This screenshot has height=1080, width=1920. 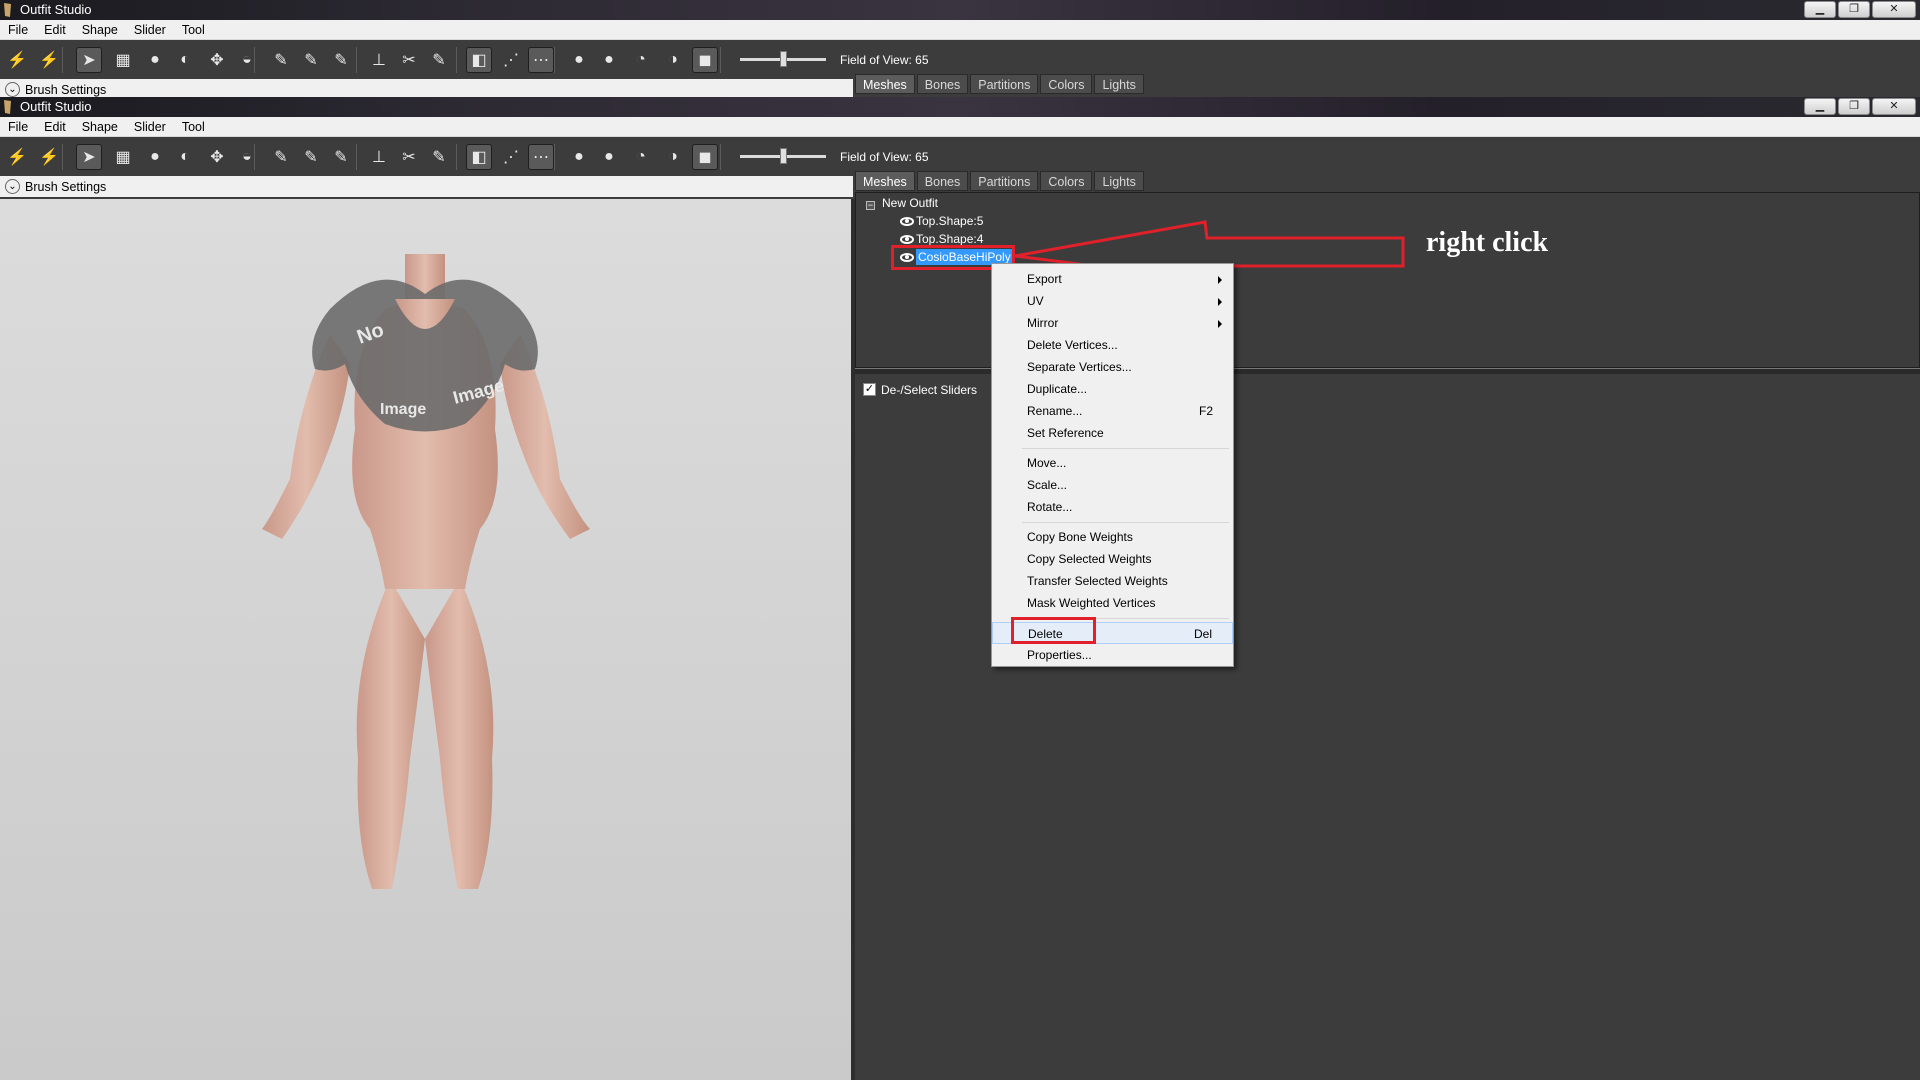 What do you see at coordinates (1053, 630) in the screenshot?
I see `annotation-highlight-delete` at bounding box center [1053, 630].